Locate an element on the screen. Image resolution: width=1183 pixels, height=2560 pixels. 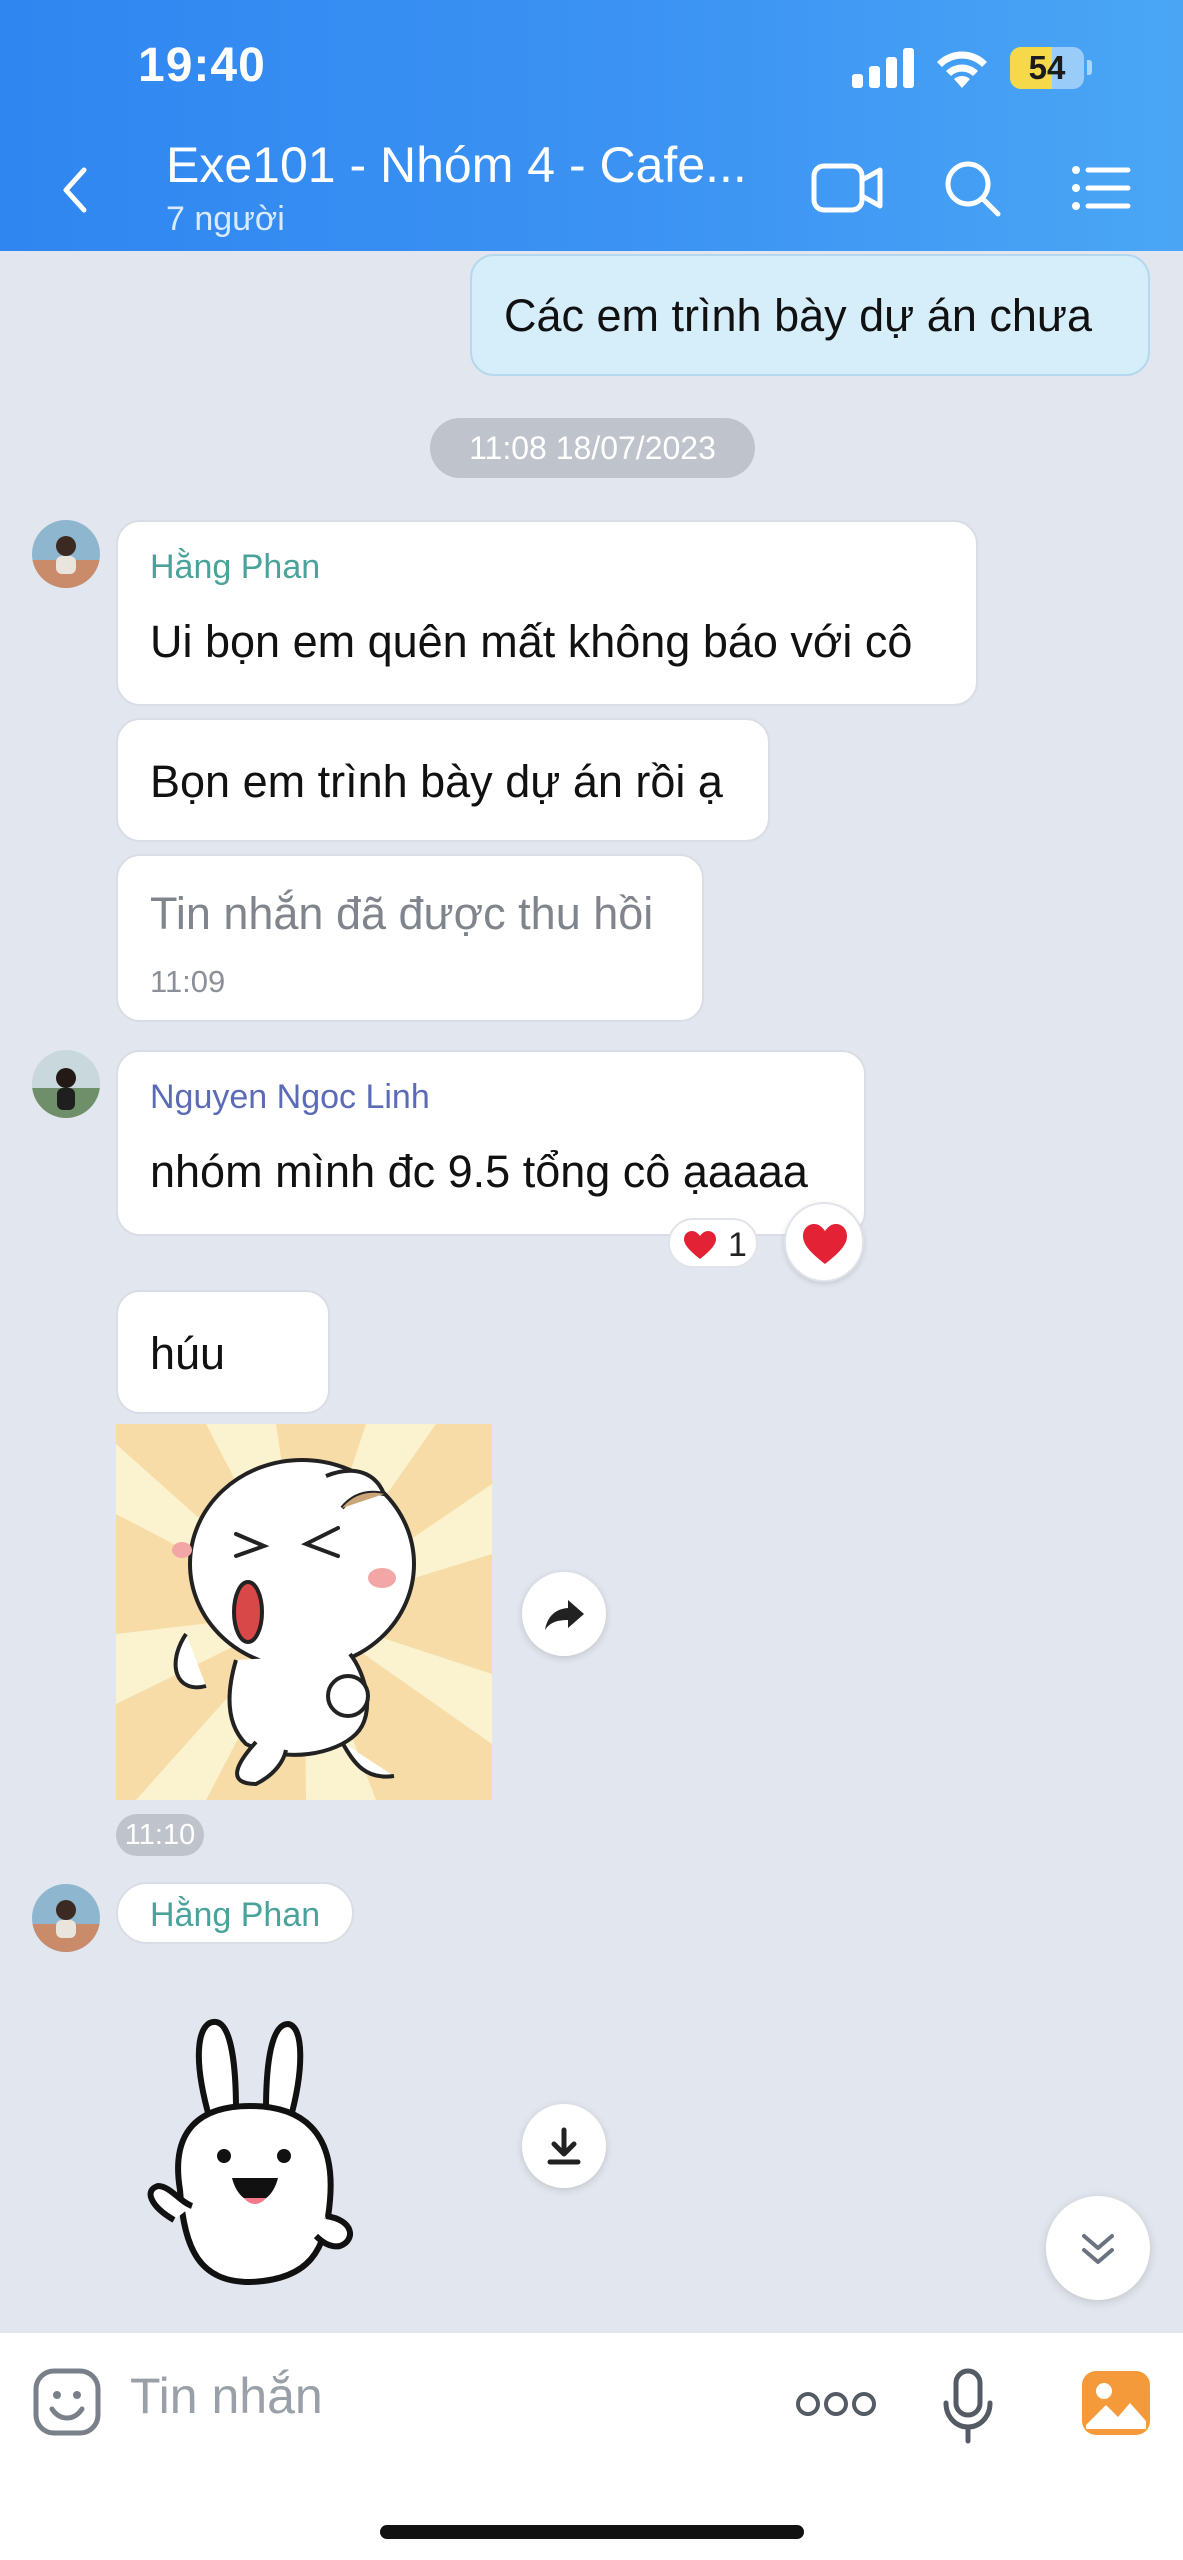
rabbit-sticker is located at coordinates (250, 2150).